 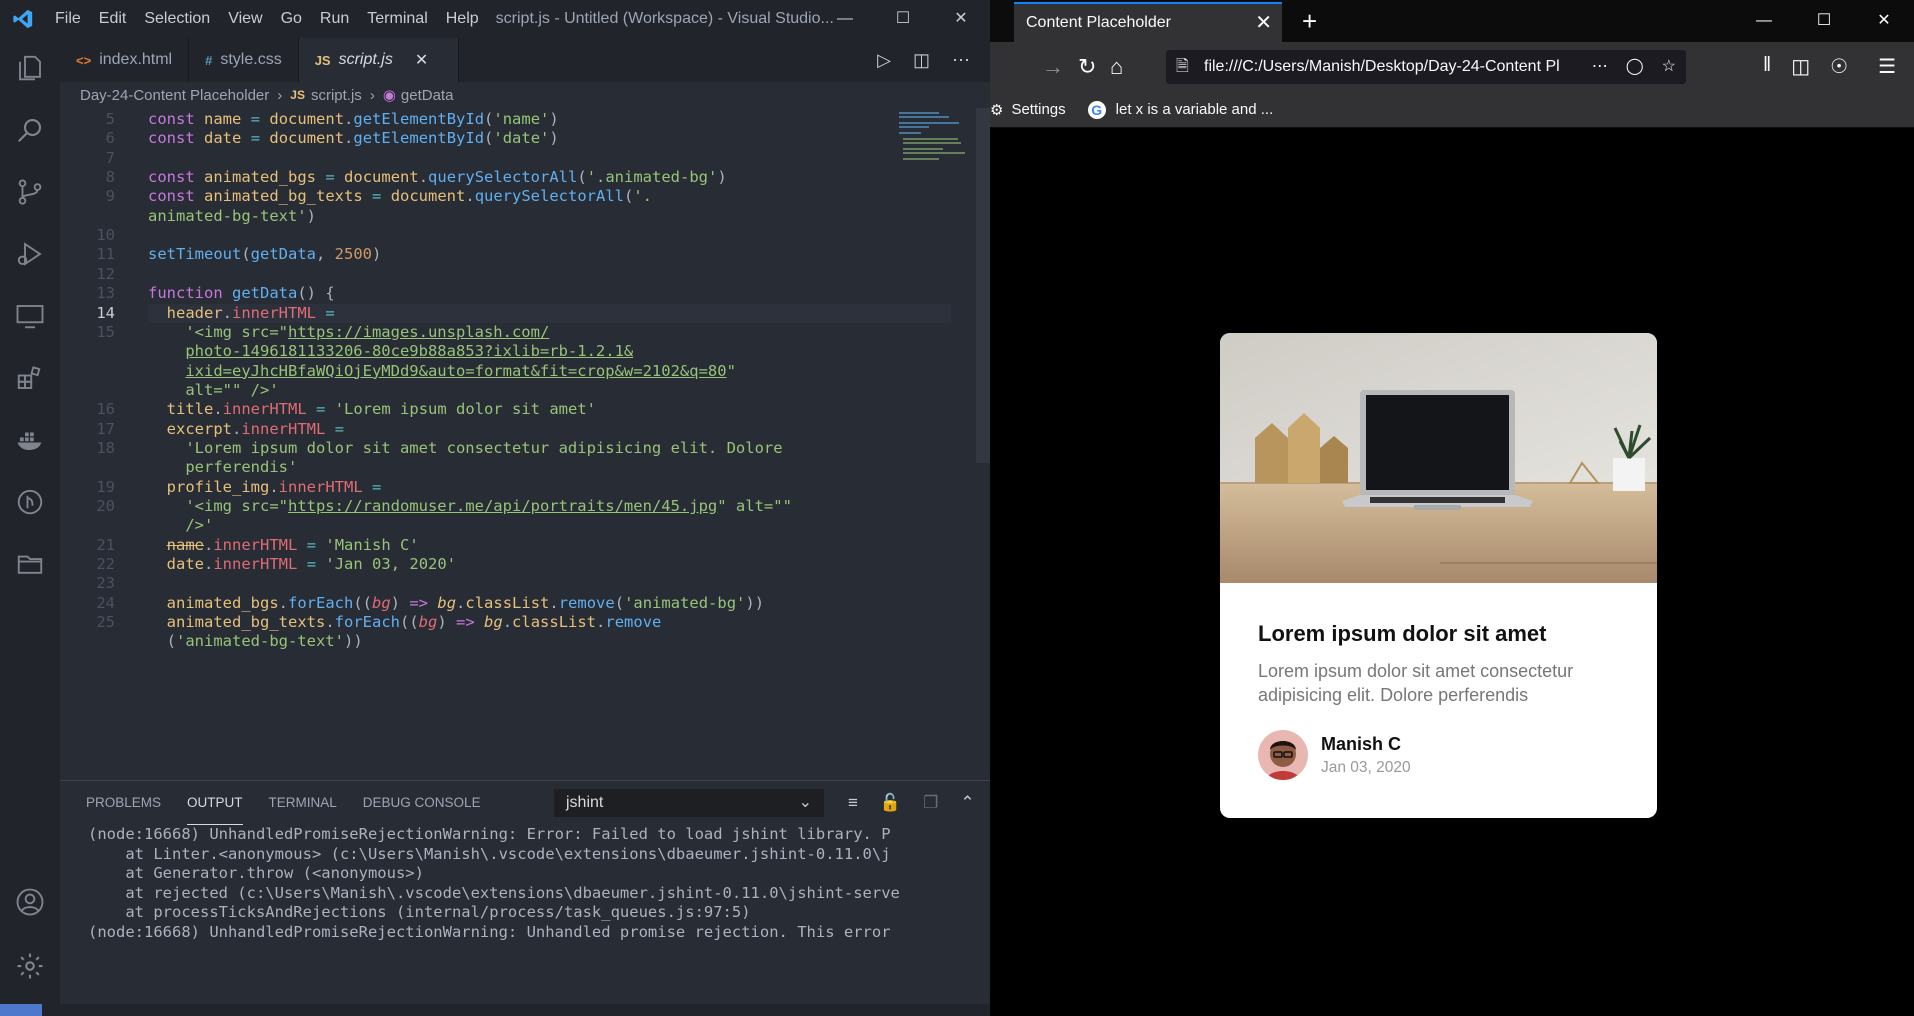 I want to click on tab-script-js: JS script.js ✕, so click(x=378, y=60).